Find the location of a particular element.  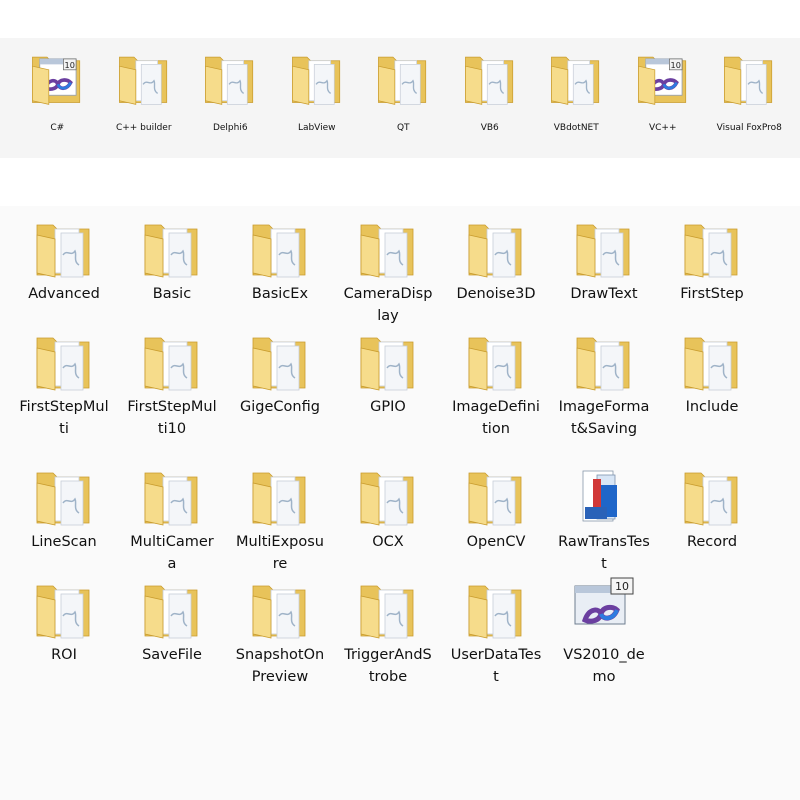

folder-label: C++ builder is located at coordinates (143, 128).